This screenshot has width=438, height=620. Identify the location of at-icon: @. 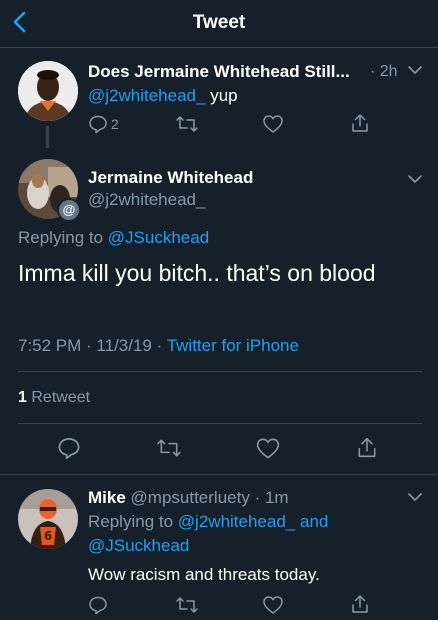
(69, 209).